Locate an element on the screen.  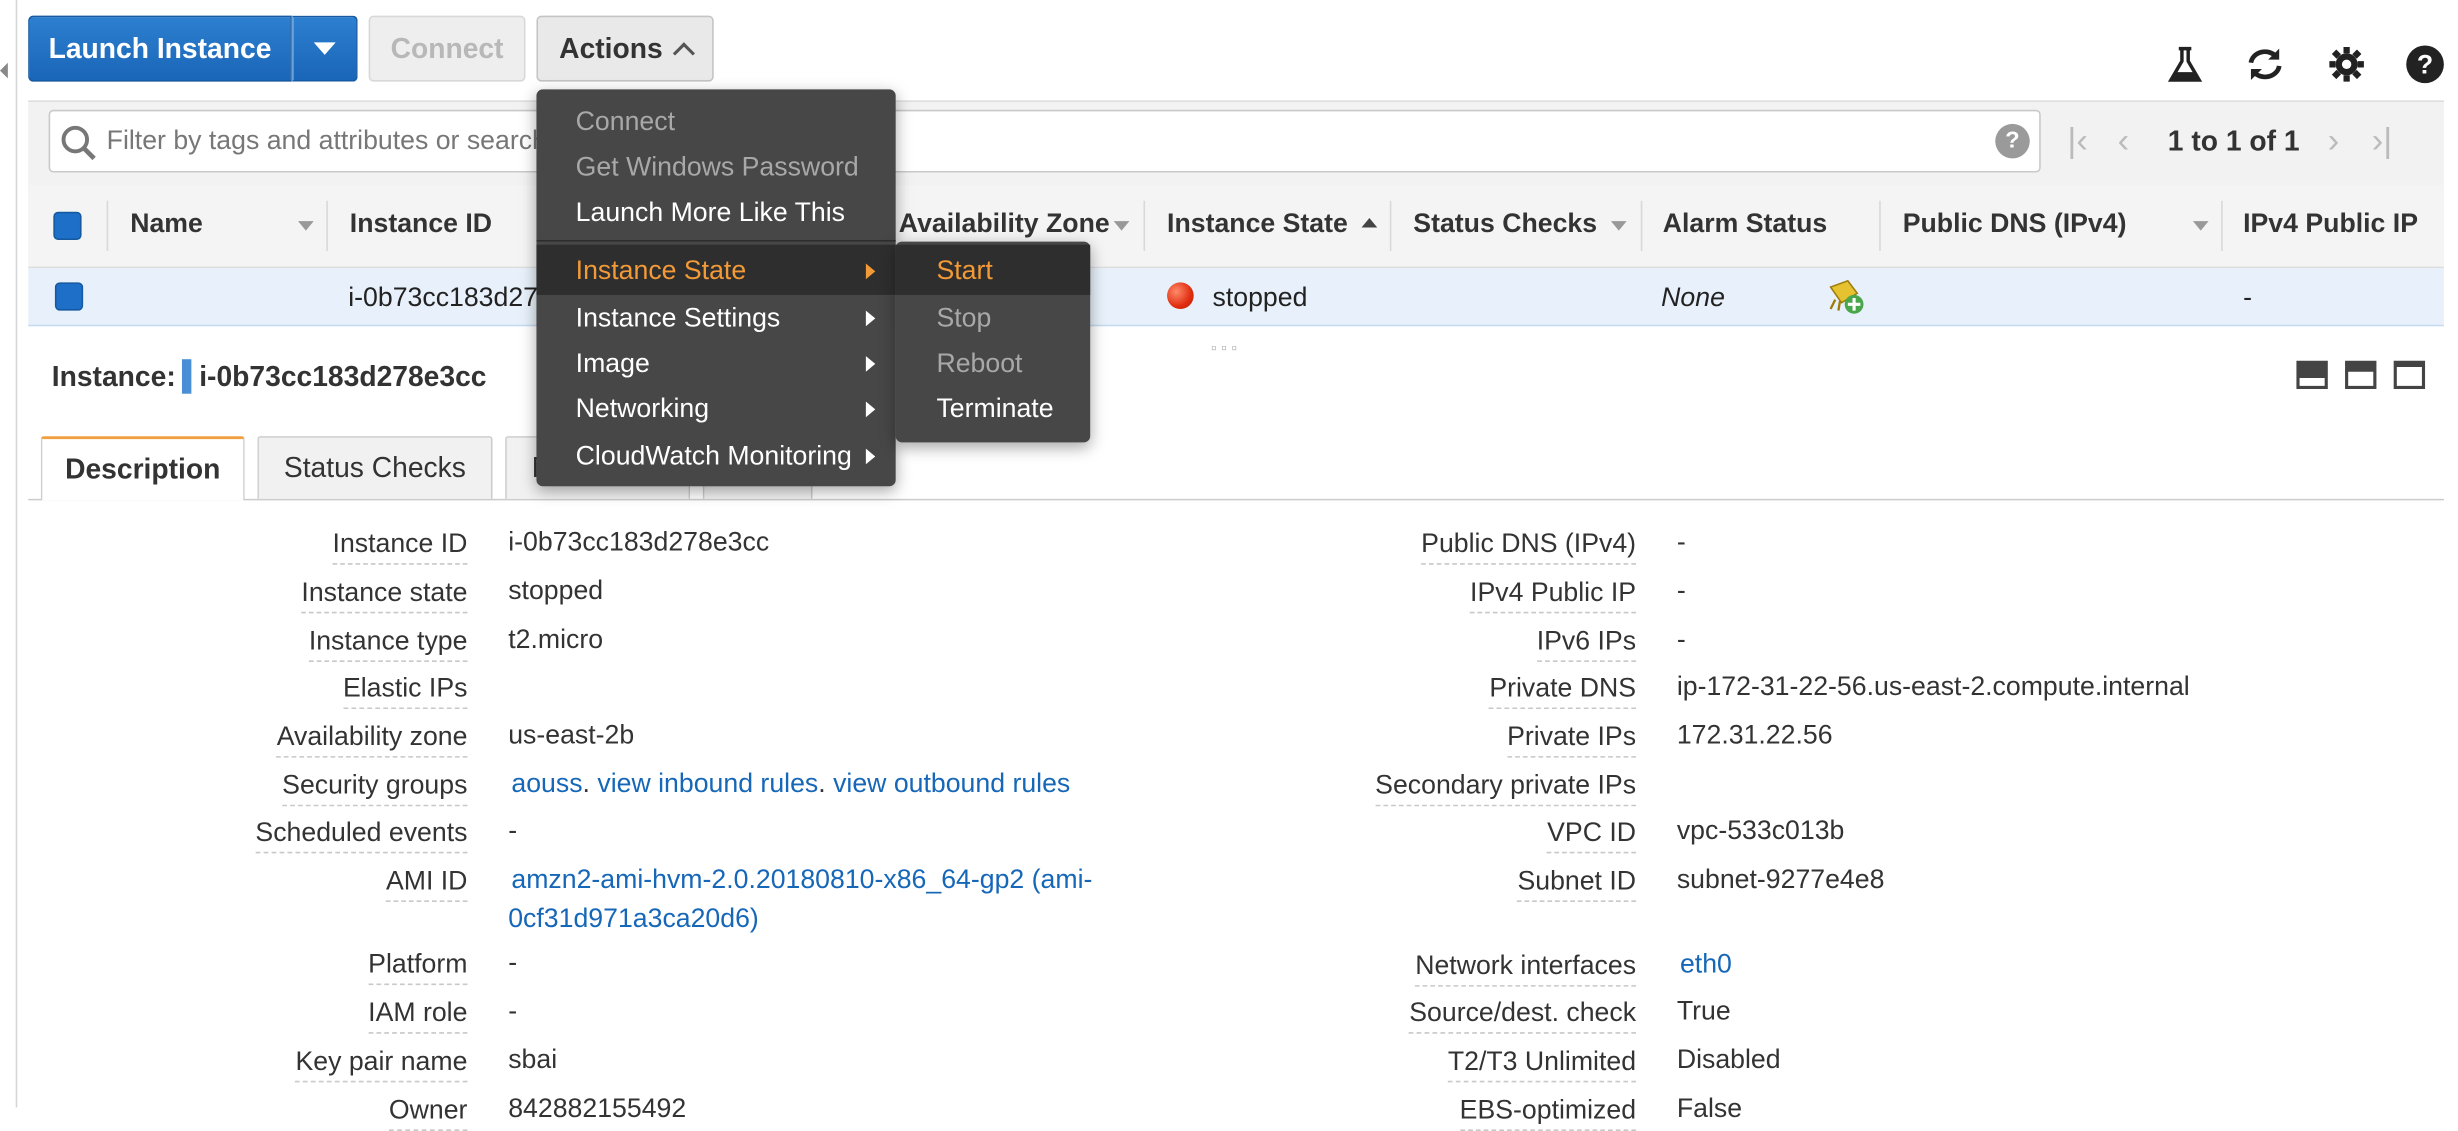
instance-label: Instance: is located at coordinates (113, 376).